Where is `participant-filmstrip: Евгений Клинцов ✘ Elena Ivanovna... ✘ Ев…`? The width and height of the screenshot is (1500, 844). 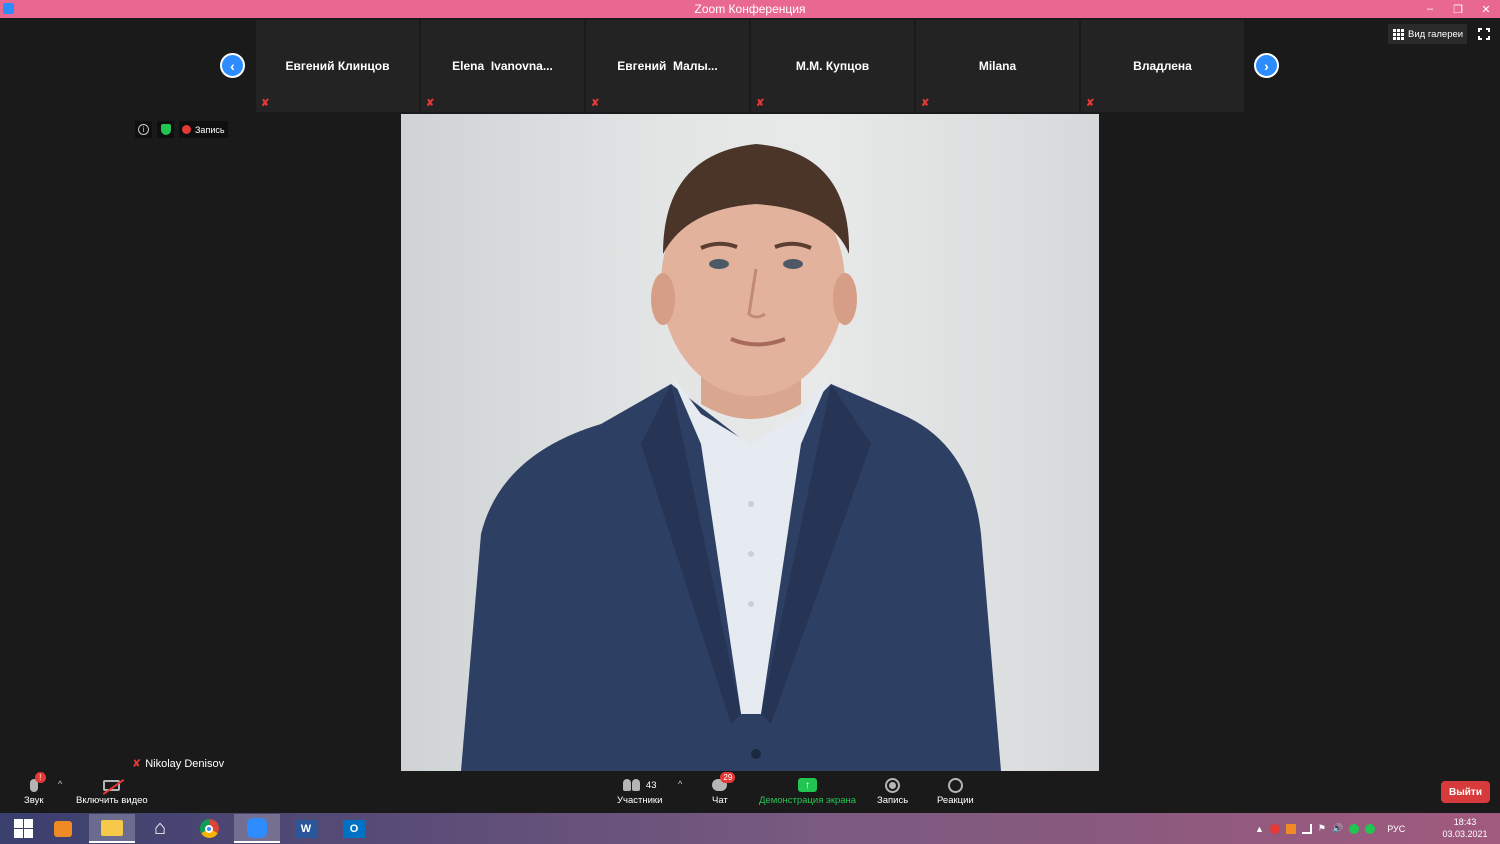
participant-filmstrip: Евгений Клинцов ✘ Elena Ivanovna... ✘ Ев… is located at coordinates (750, 66).